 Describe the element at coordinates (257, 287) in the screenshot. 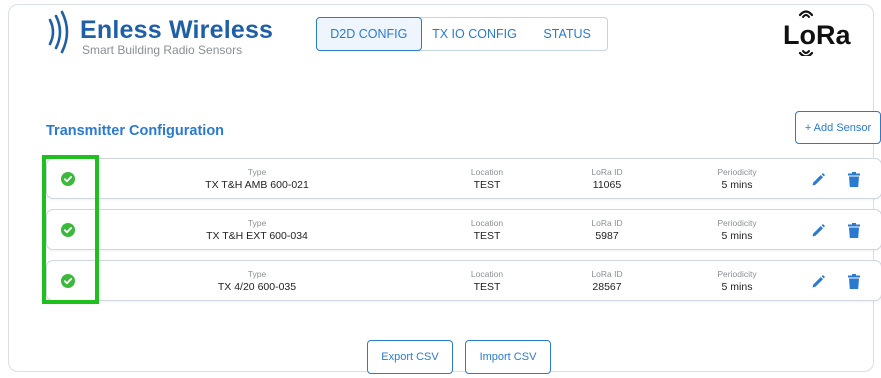

I see `type-value: TX 4/20 600-035` at that location.